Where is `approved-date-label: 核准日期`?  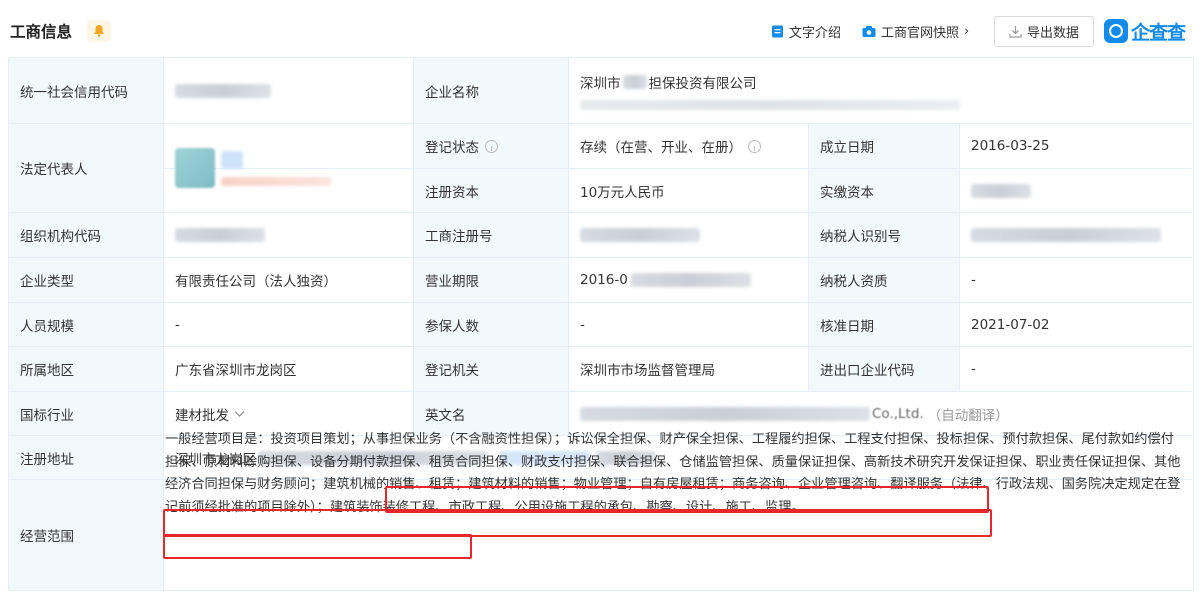 approved-date-label: 核准日期 is located at coordinates (884, 324).